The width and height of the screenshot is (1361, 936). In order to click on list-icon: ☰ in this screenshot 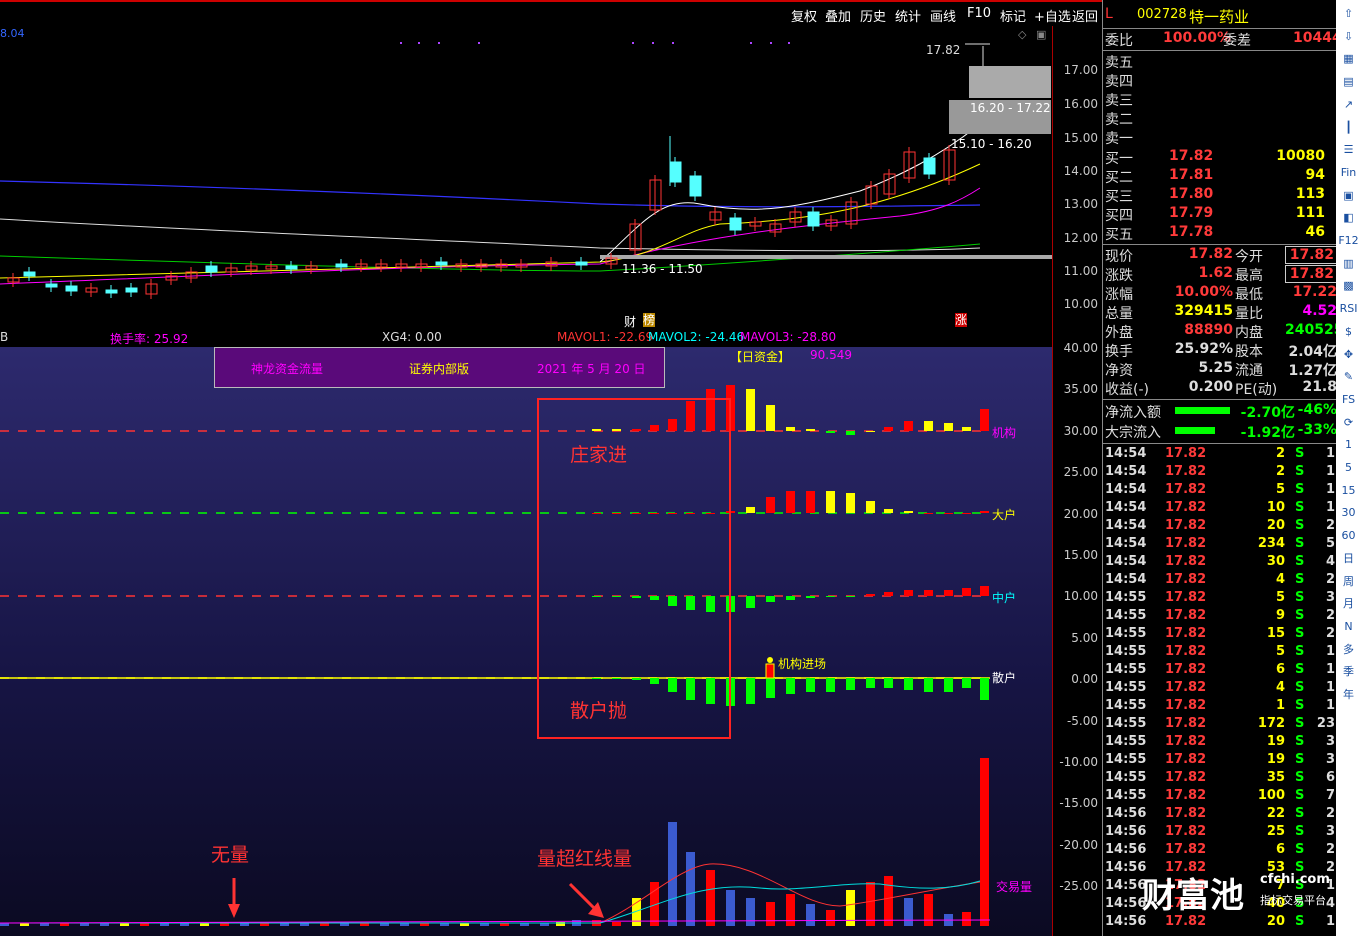, I will do `click(1348, 149)`.